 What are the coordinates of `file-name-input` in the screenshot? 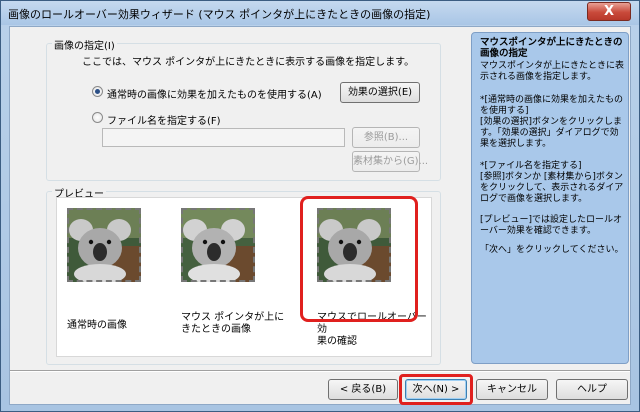 It's located at (223, 137).